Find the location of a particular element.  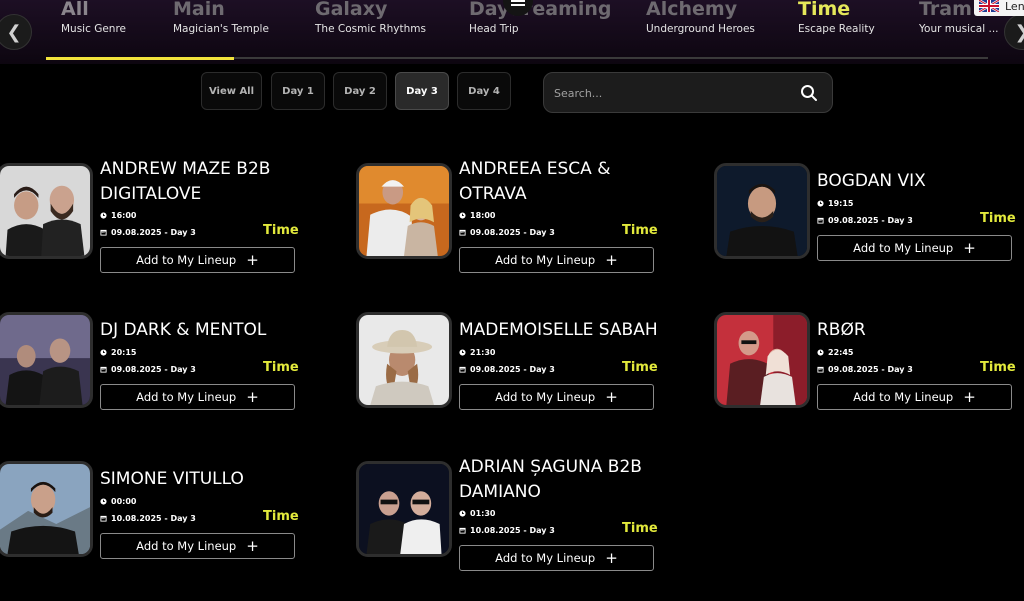

hamburger-menu-icon is located at coordinates (518, 3).